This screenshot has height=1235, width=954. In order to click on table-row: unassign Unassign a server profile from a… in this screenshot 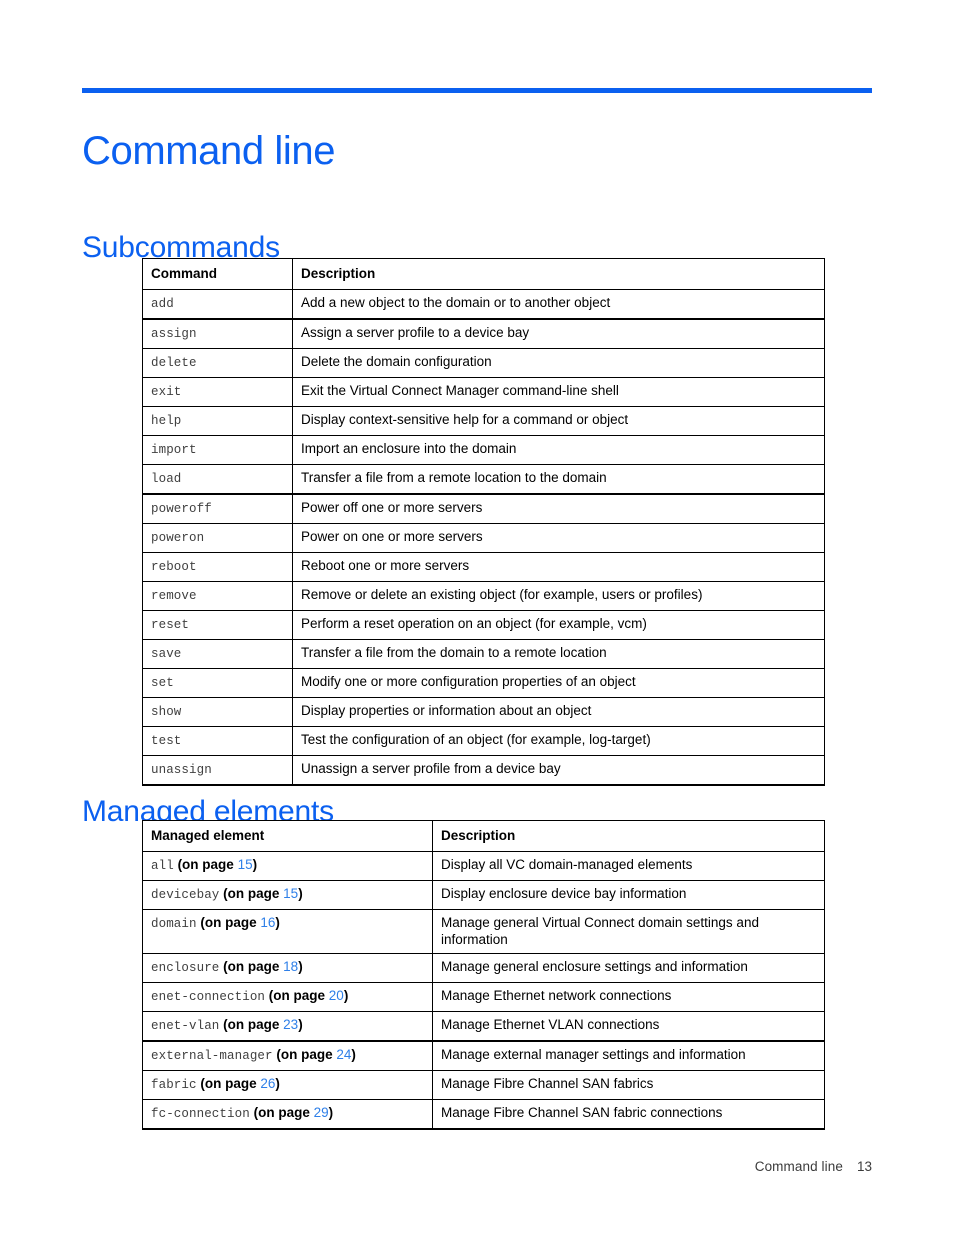, I will do `click(483, 770)`.